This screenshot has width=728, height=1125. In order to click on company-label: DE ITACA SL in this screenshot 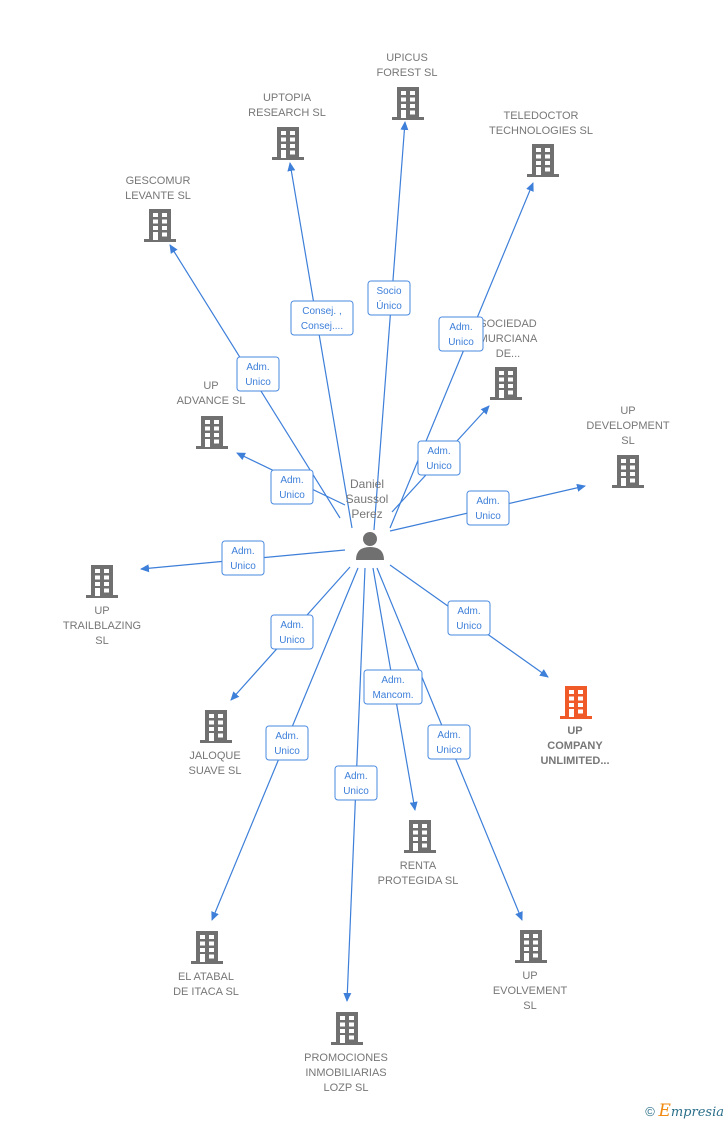, I will do `click(206, 992)`.